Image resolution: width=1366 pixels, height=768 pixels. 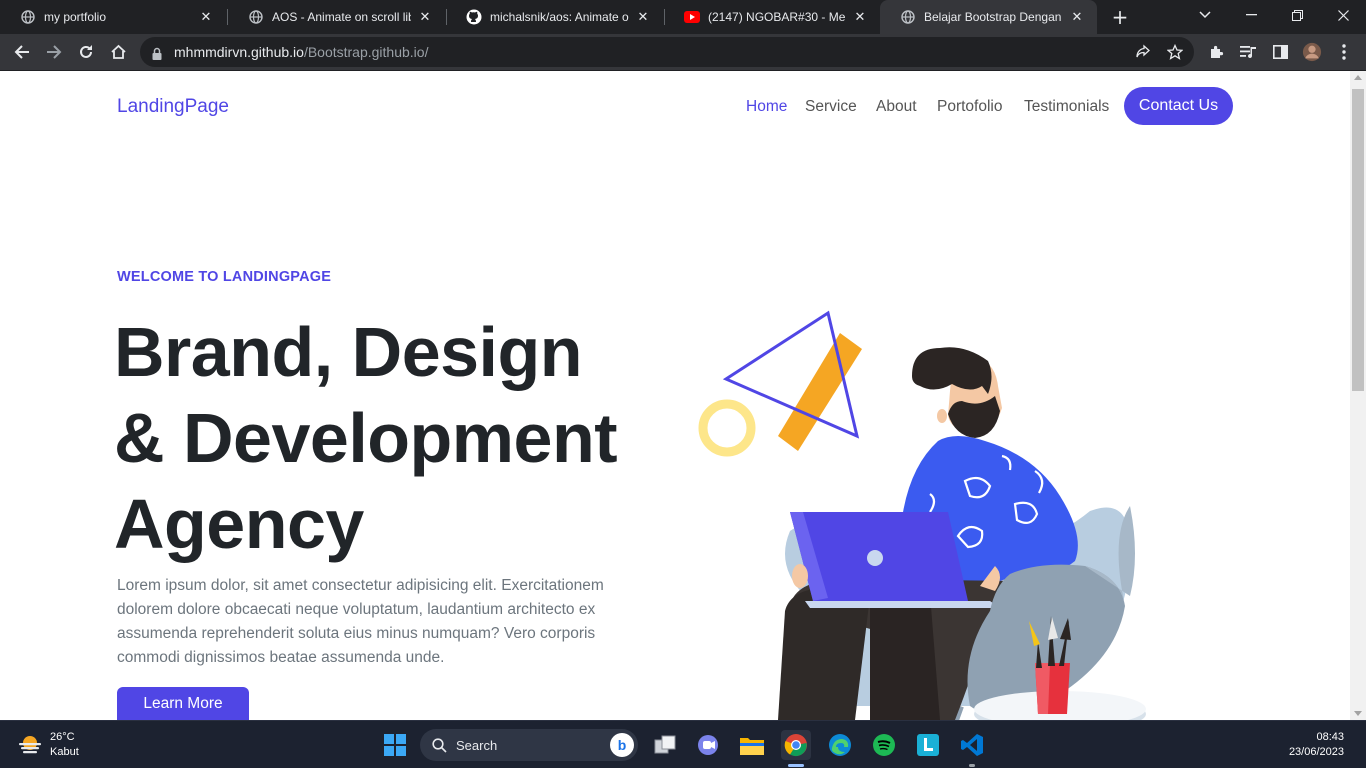 What do you see at coordinates (48, 745) in the screenshot?
I see `weather-widget: 26°C Kabut` at bounding box center [48, 745].